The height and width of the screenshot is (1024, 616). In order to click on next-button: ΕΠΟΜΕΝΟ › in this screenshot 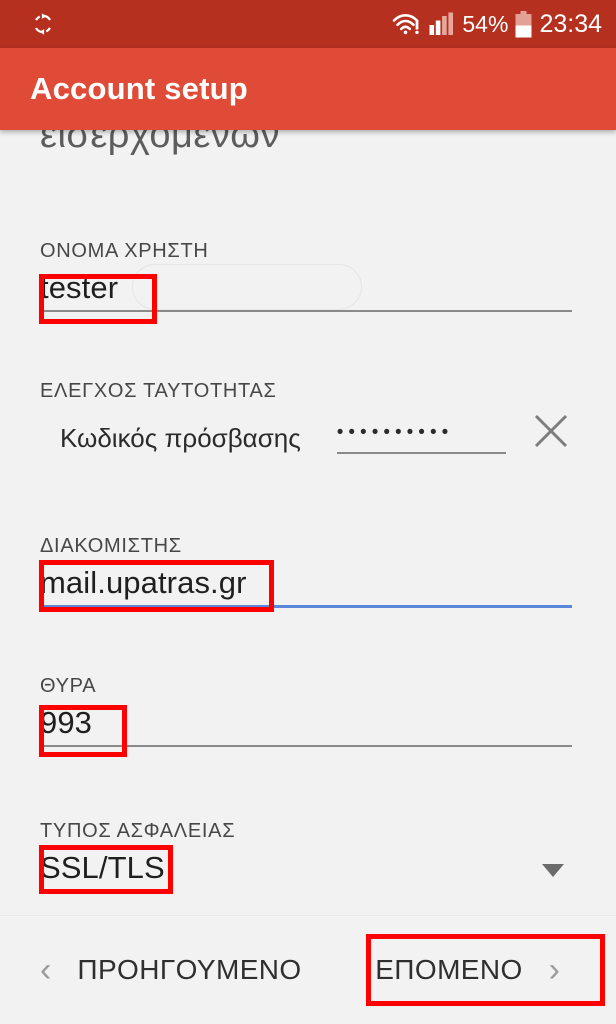, I will do `click(467, 970)`.